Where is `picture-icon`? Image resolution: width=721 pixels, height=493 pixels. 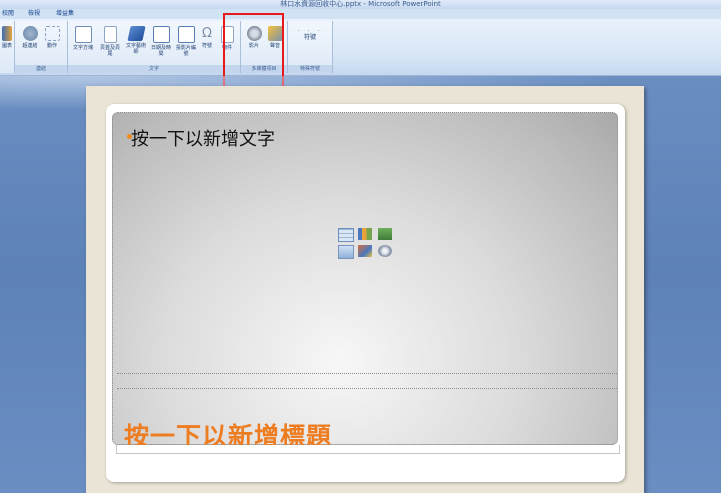
picture-icon is located at coordinates (346, 252).